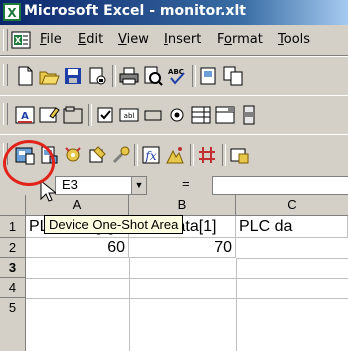 The image size is (348, 351). Describe the element at coordinates (240, 39) in the screenshot. I see `menu-format: Format` at that location.